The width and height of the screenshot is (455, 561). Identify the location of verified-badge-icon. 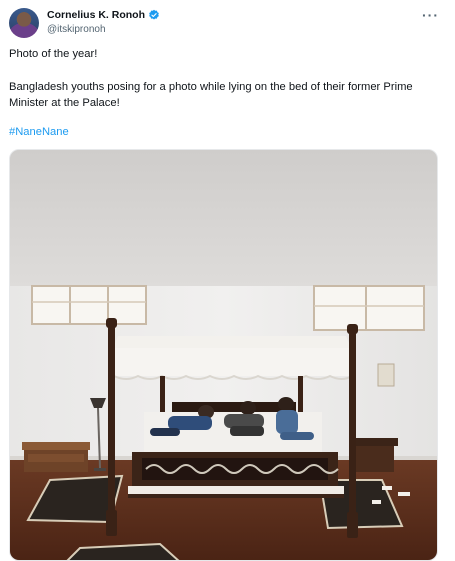
(154, 14).